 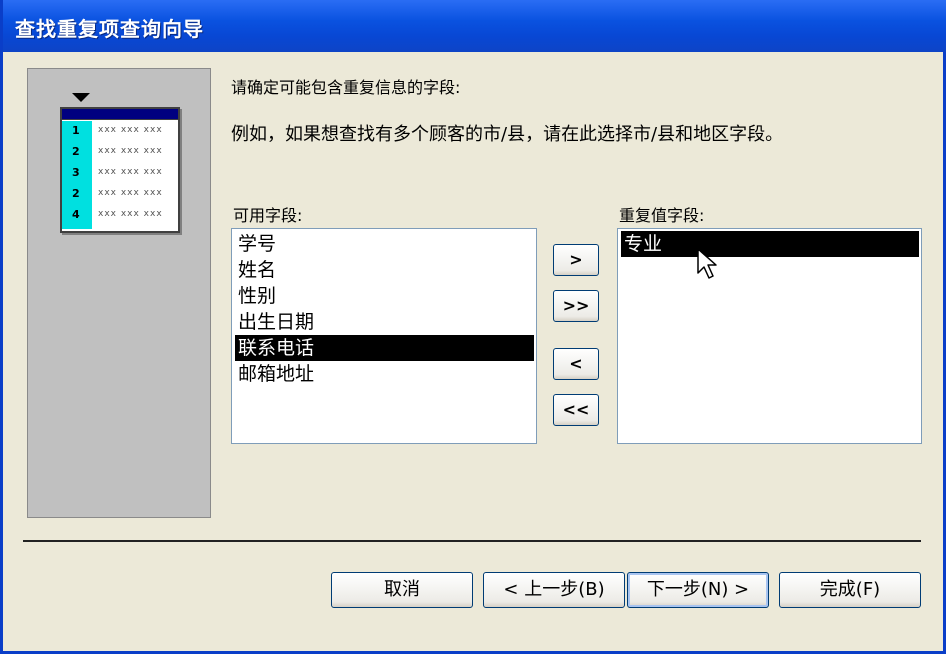 What do you see at coordinates (384, 374) in the screenshot?
I see `list-item: 邮箱地址` at bounding box center [384, 374].